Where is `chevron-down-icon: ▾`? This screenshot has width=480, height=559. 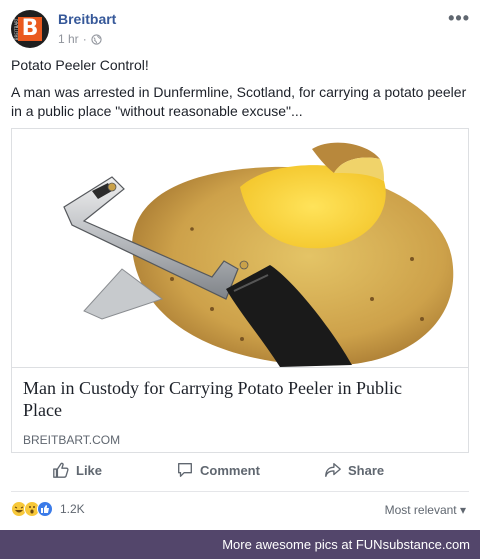 chevron-down-icon: ▾ is located at coordinates (462, 510).